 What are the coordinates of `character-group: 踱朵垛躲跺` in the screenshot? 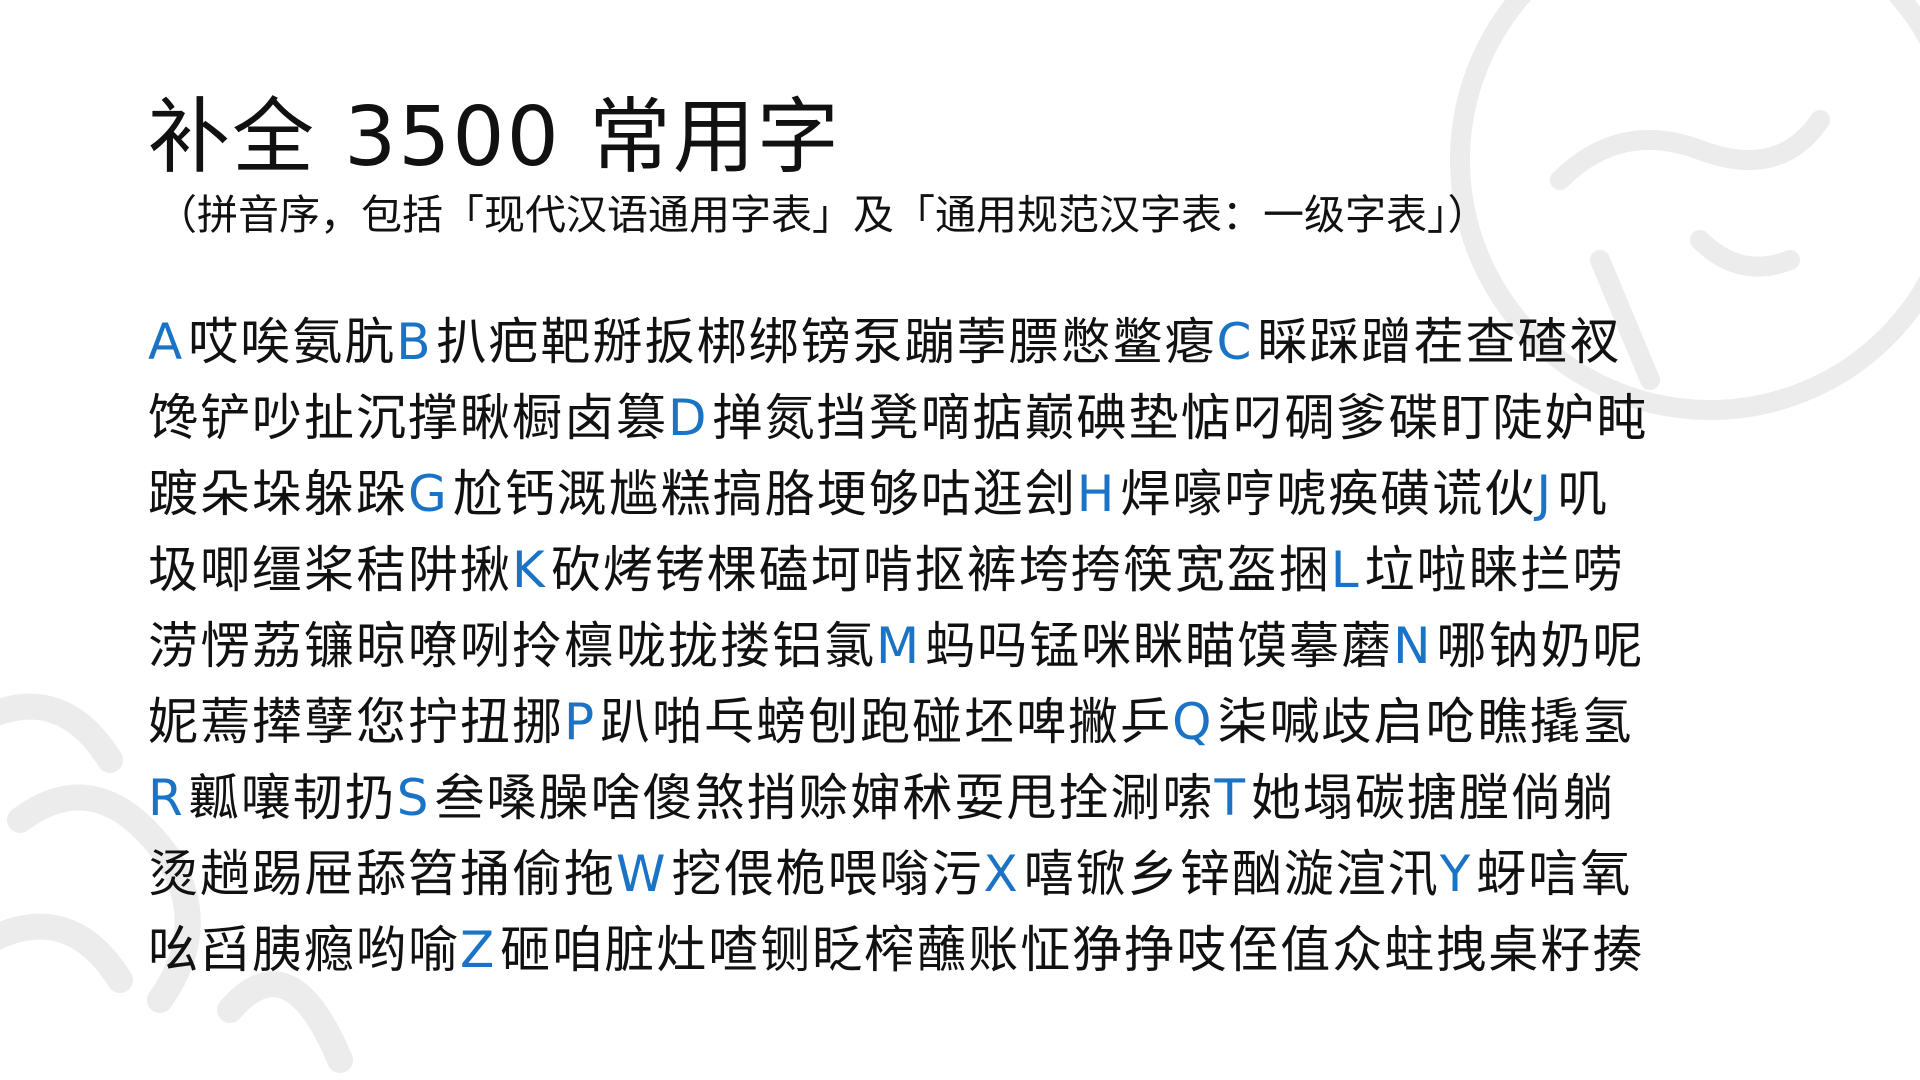 It's located at (278, 494).